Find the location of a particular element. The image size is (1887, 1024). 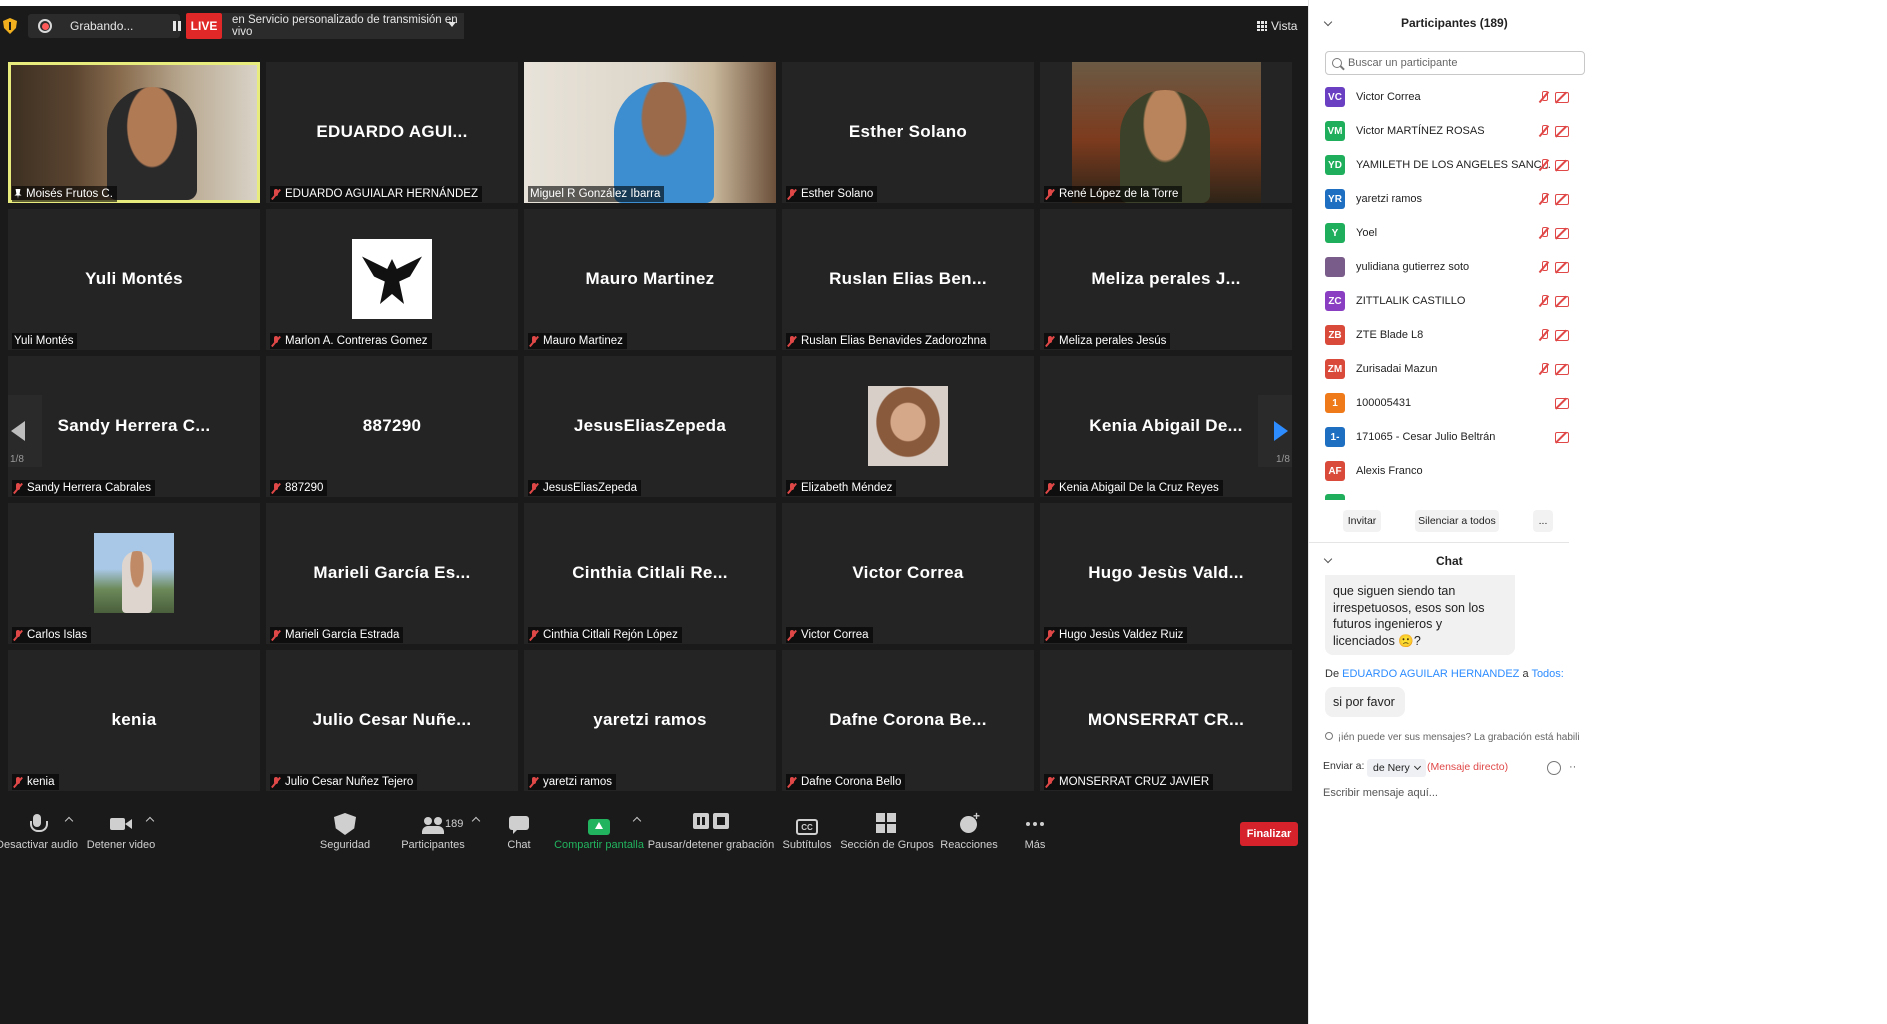

participant-tile: Miguel R González Ibarra is located at coordinates (650, 132).